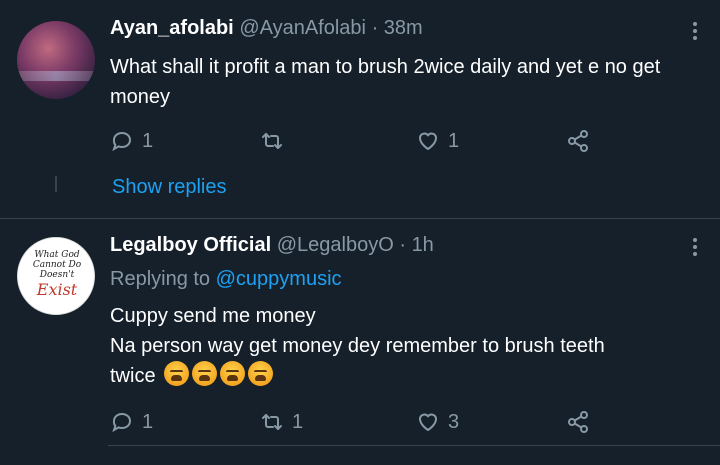 Image resolution: width=720 pixels, height=465 pixels. I want to click on replying-to-label: Replying to, so click(160, 279).